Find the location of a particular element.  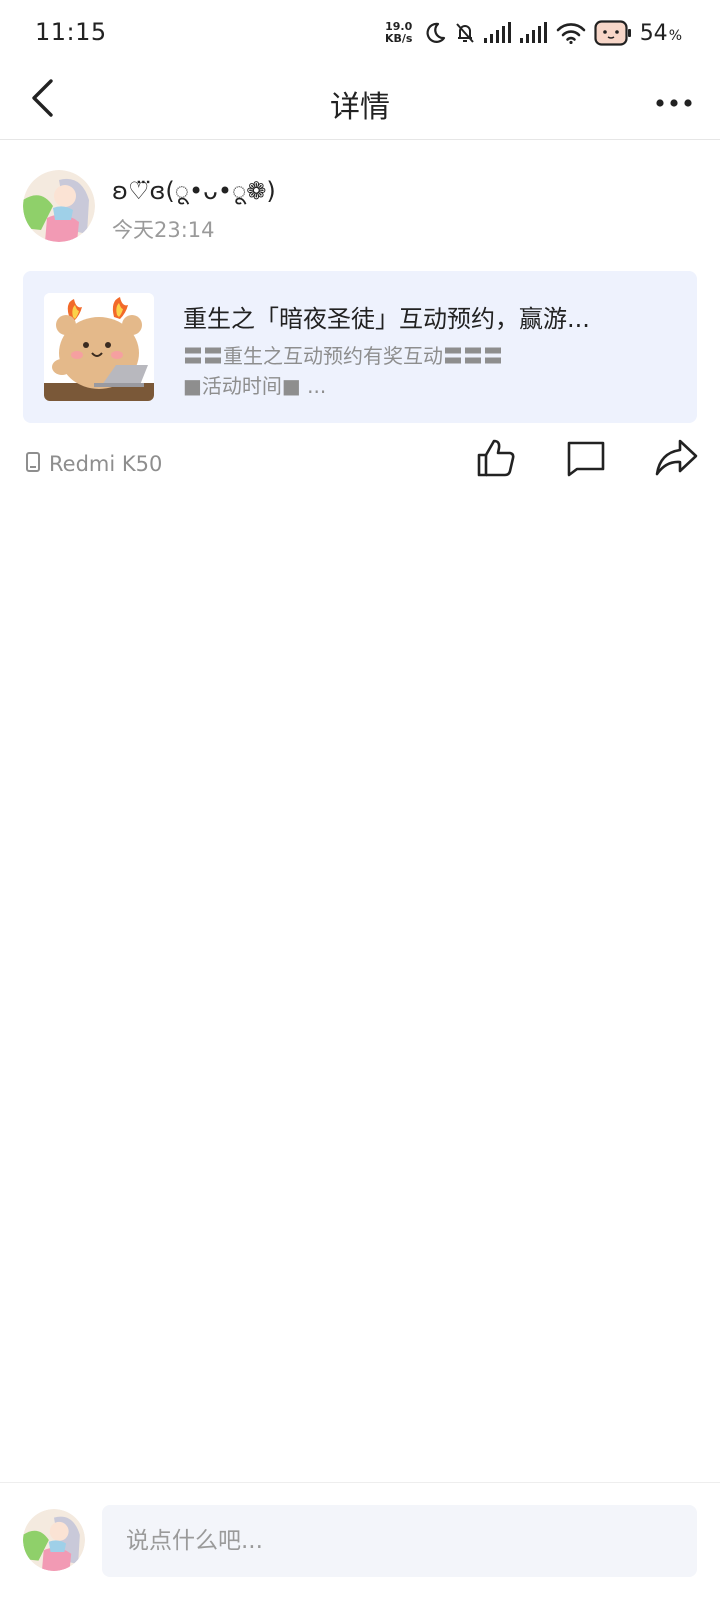

moon-icon is located at coordinates (435, 33).